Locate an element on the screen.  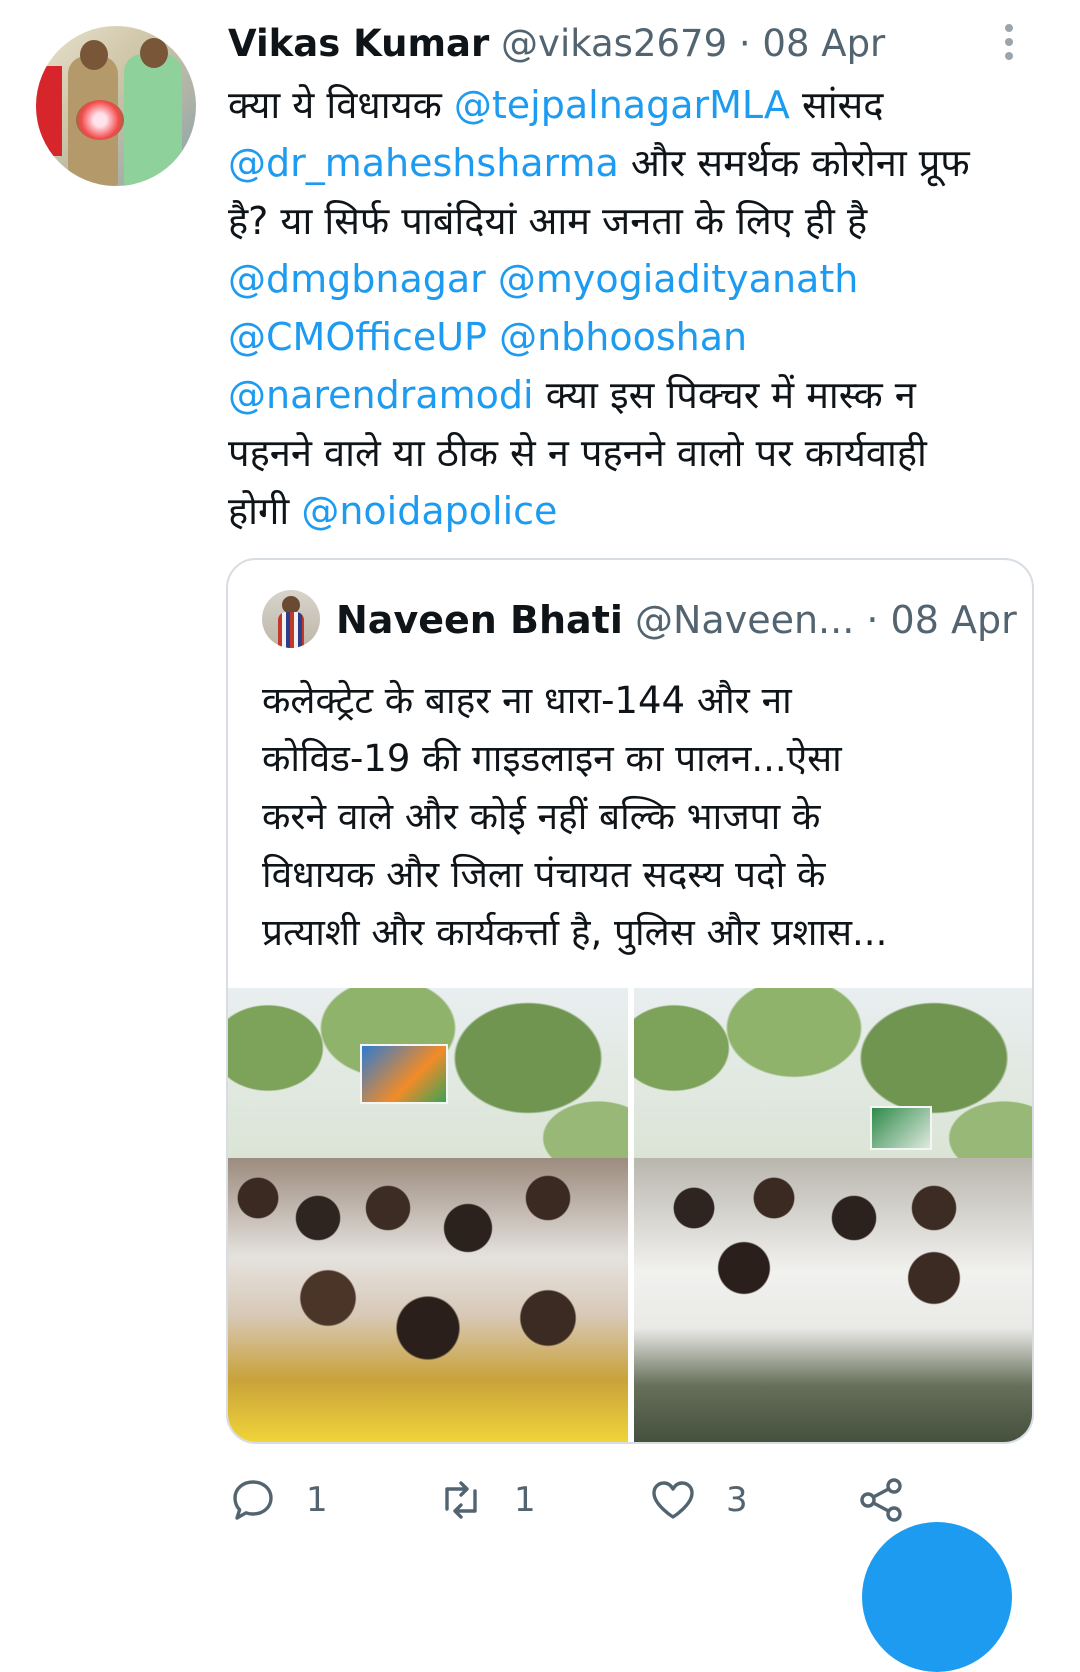
quoted-text-line: विधायक और जिला पंचायत सदस्य पदो के is located at coordinates (544, 874).